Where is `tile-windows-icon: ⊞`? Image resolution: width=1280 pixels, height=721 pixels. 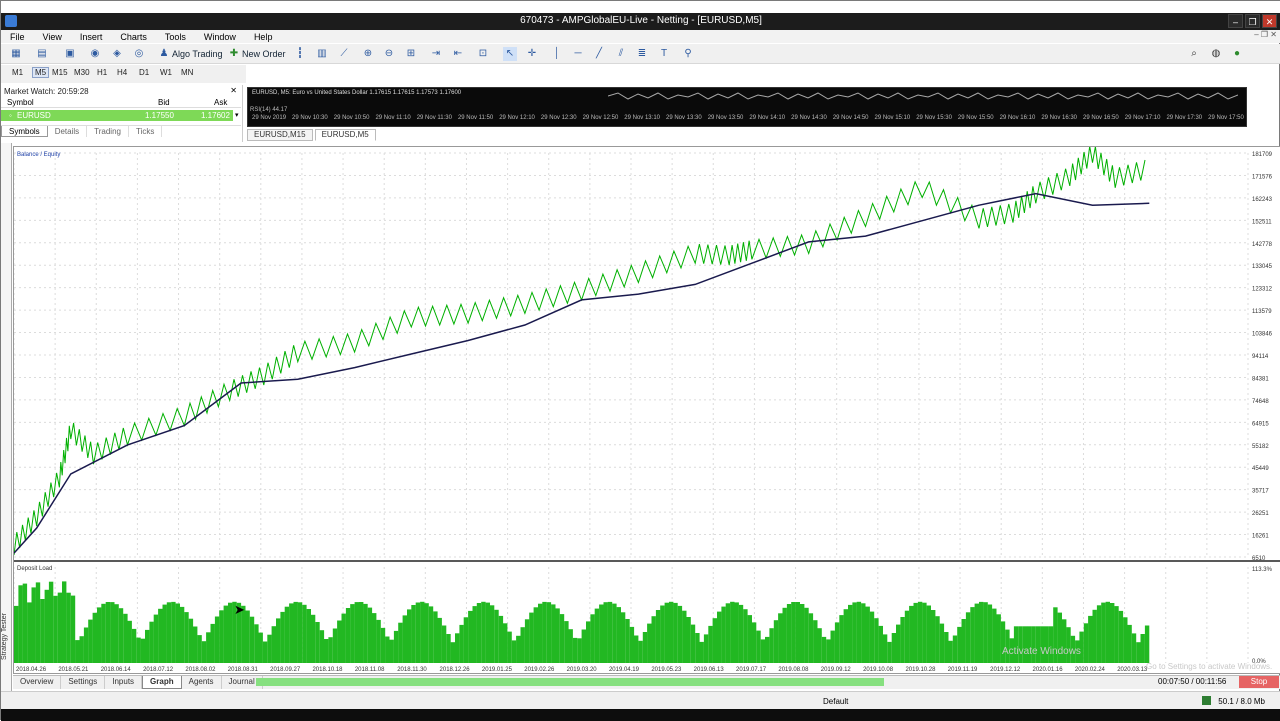
tile-windows-icon: ⊞ is located at coordinates (411, 54).